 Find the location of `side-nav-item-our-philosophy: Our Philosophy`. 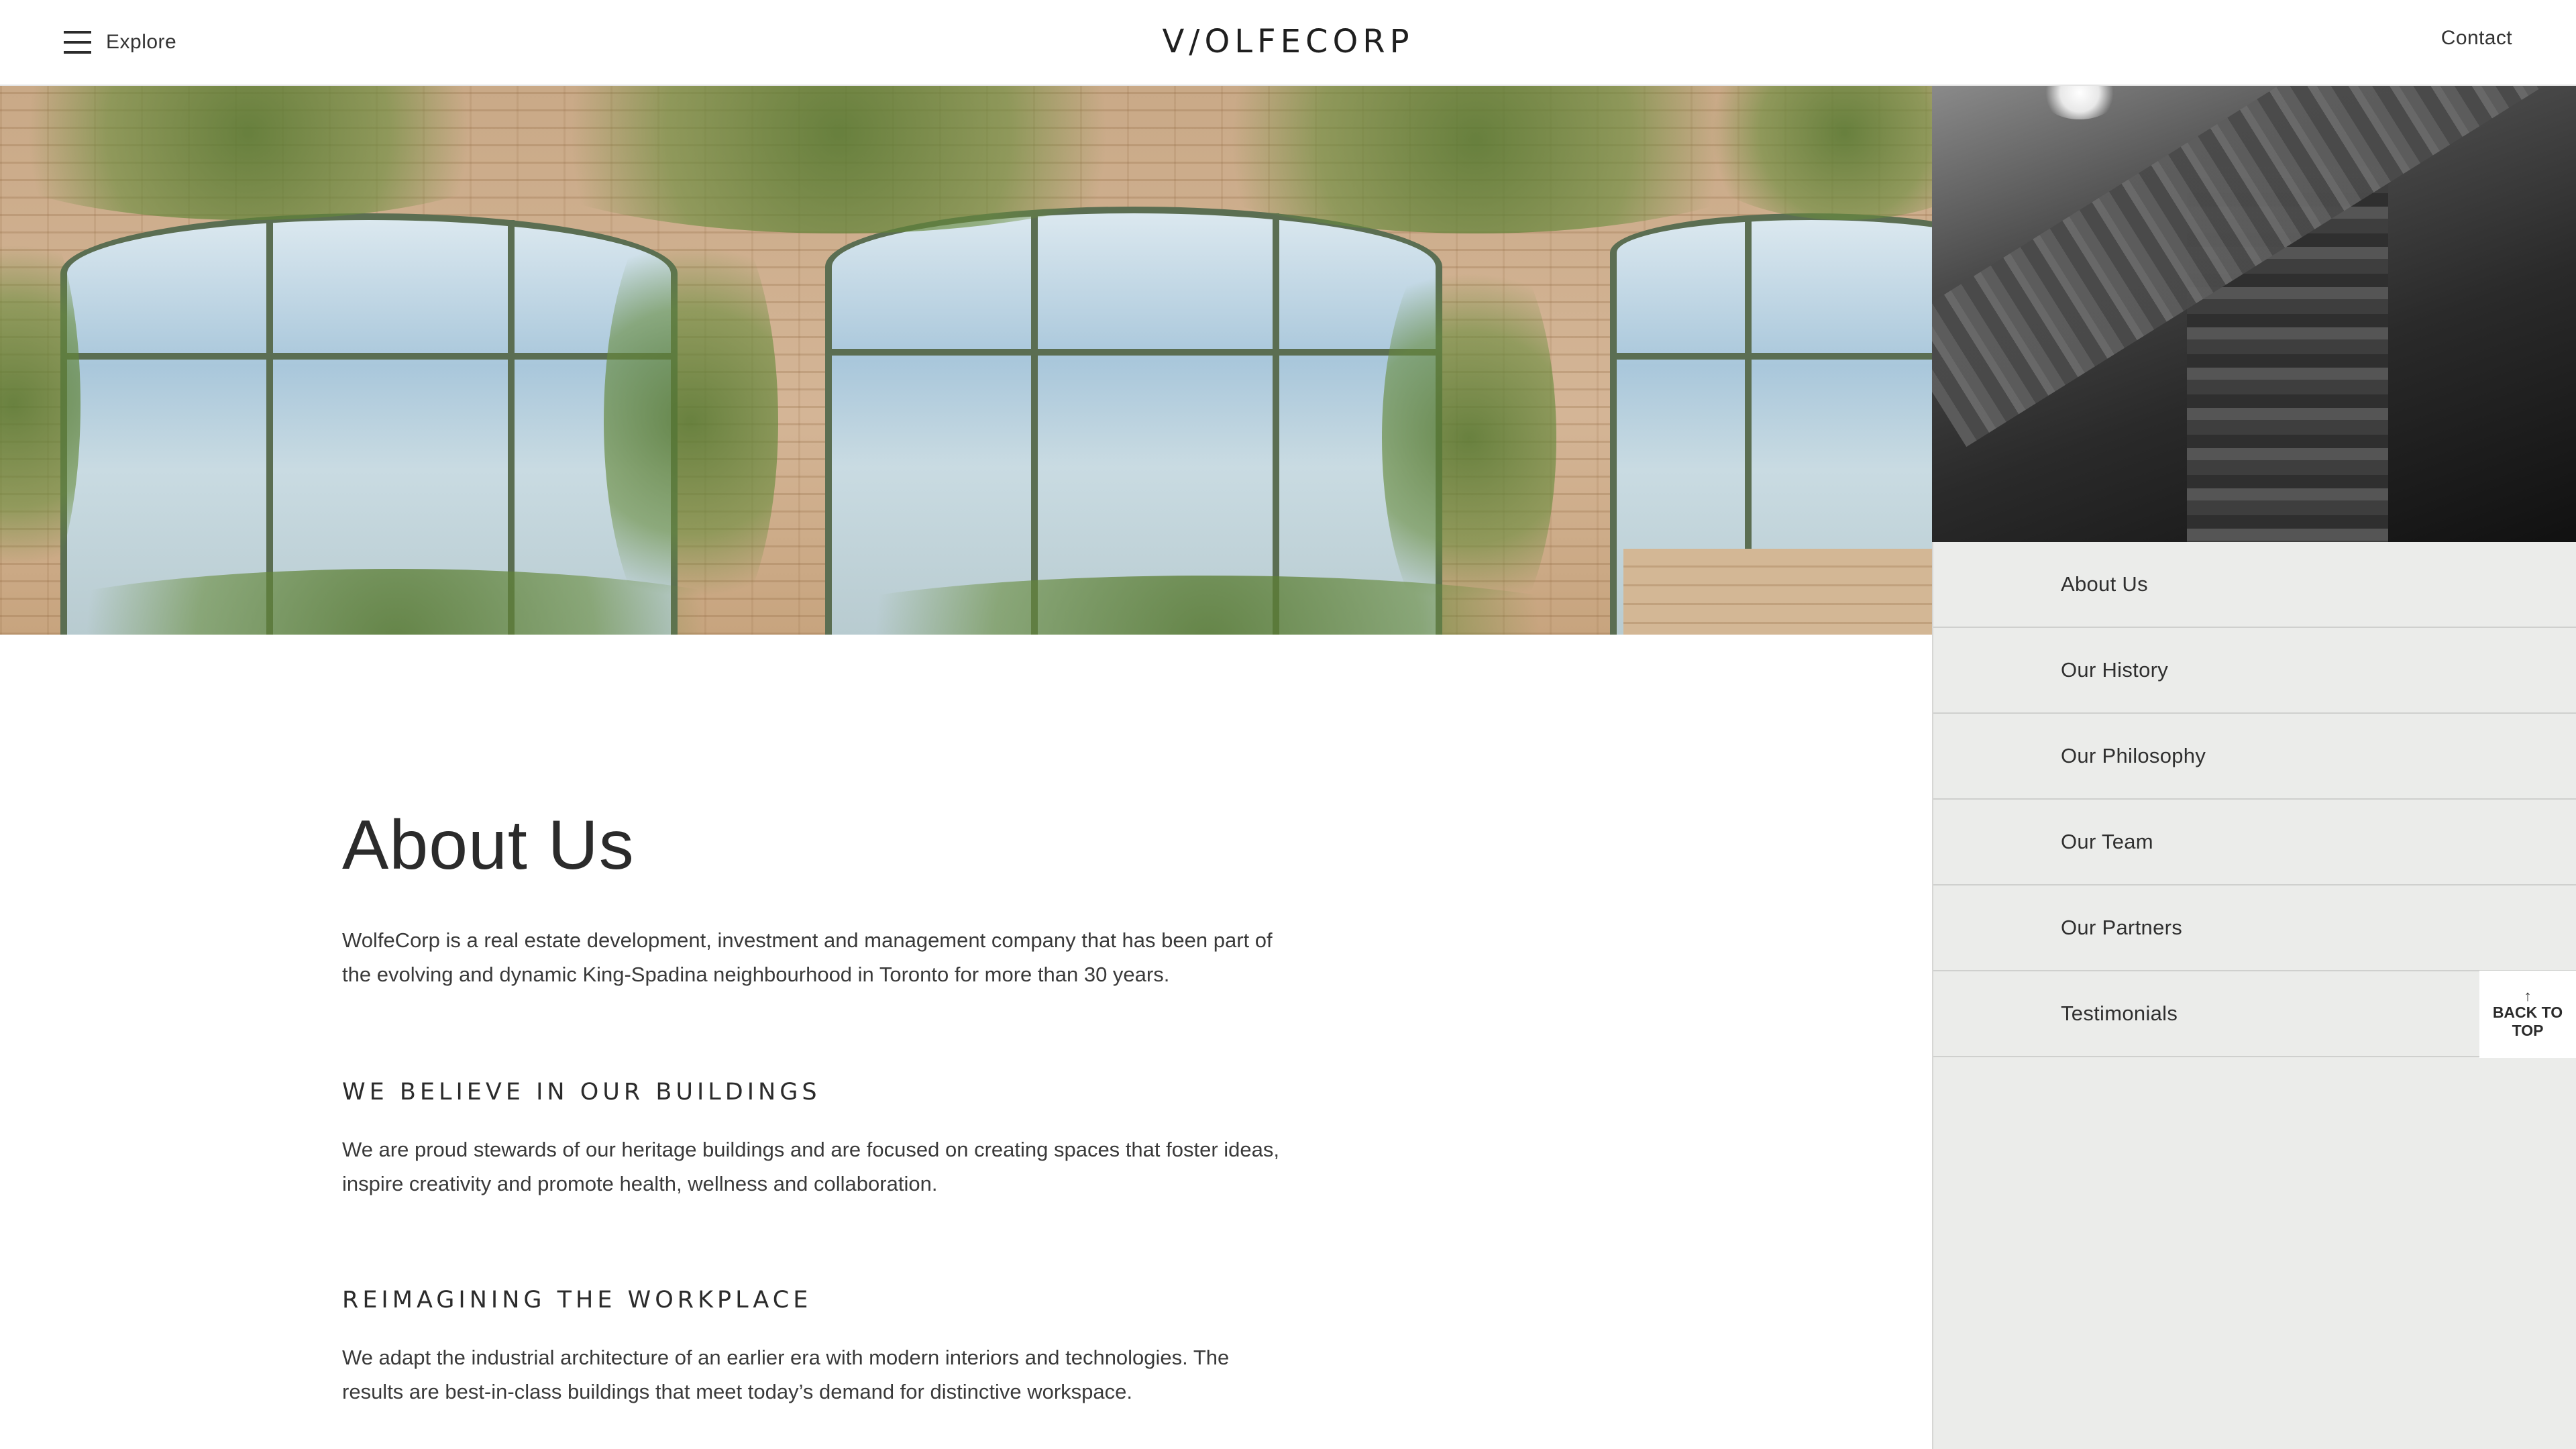

side-nav-item-our-philosophy: Our Philosophy is located at coordinates (2254, 757).